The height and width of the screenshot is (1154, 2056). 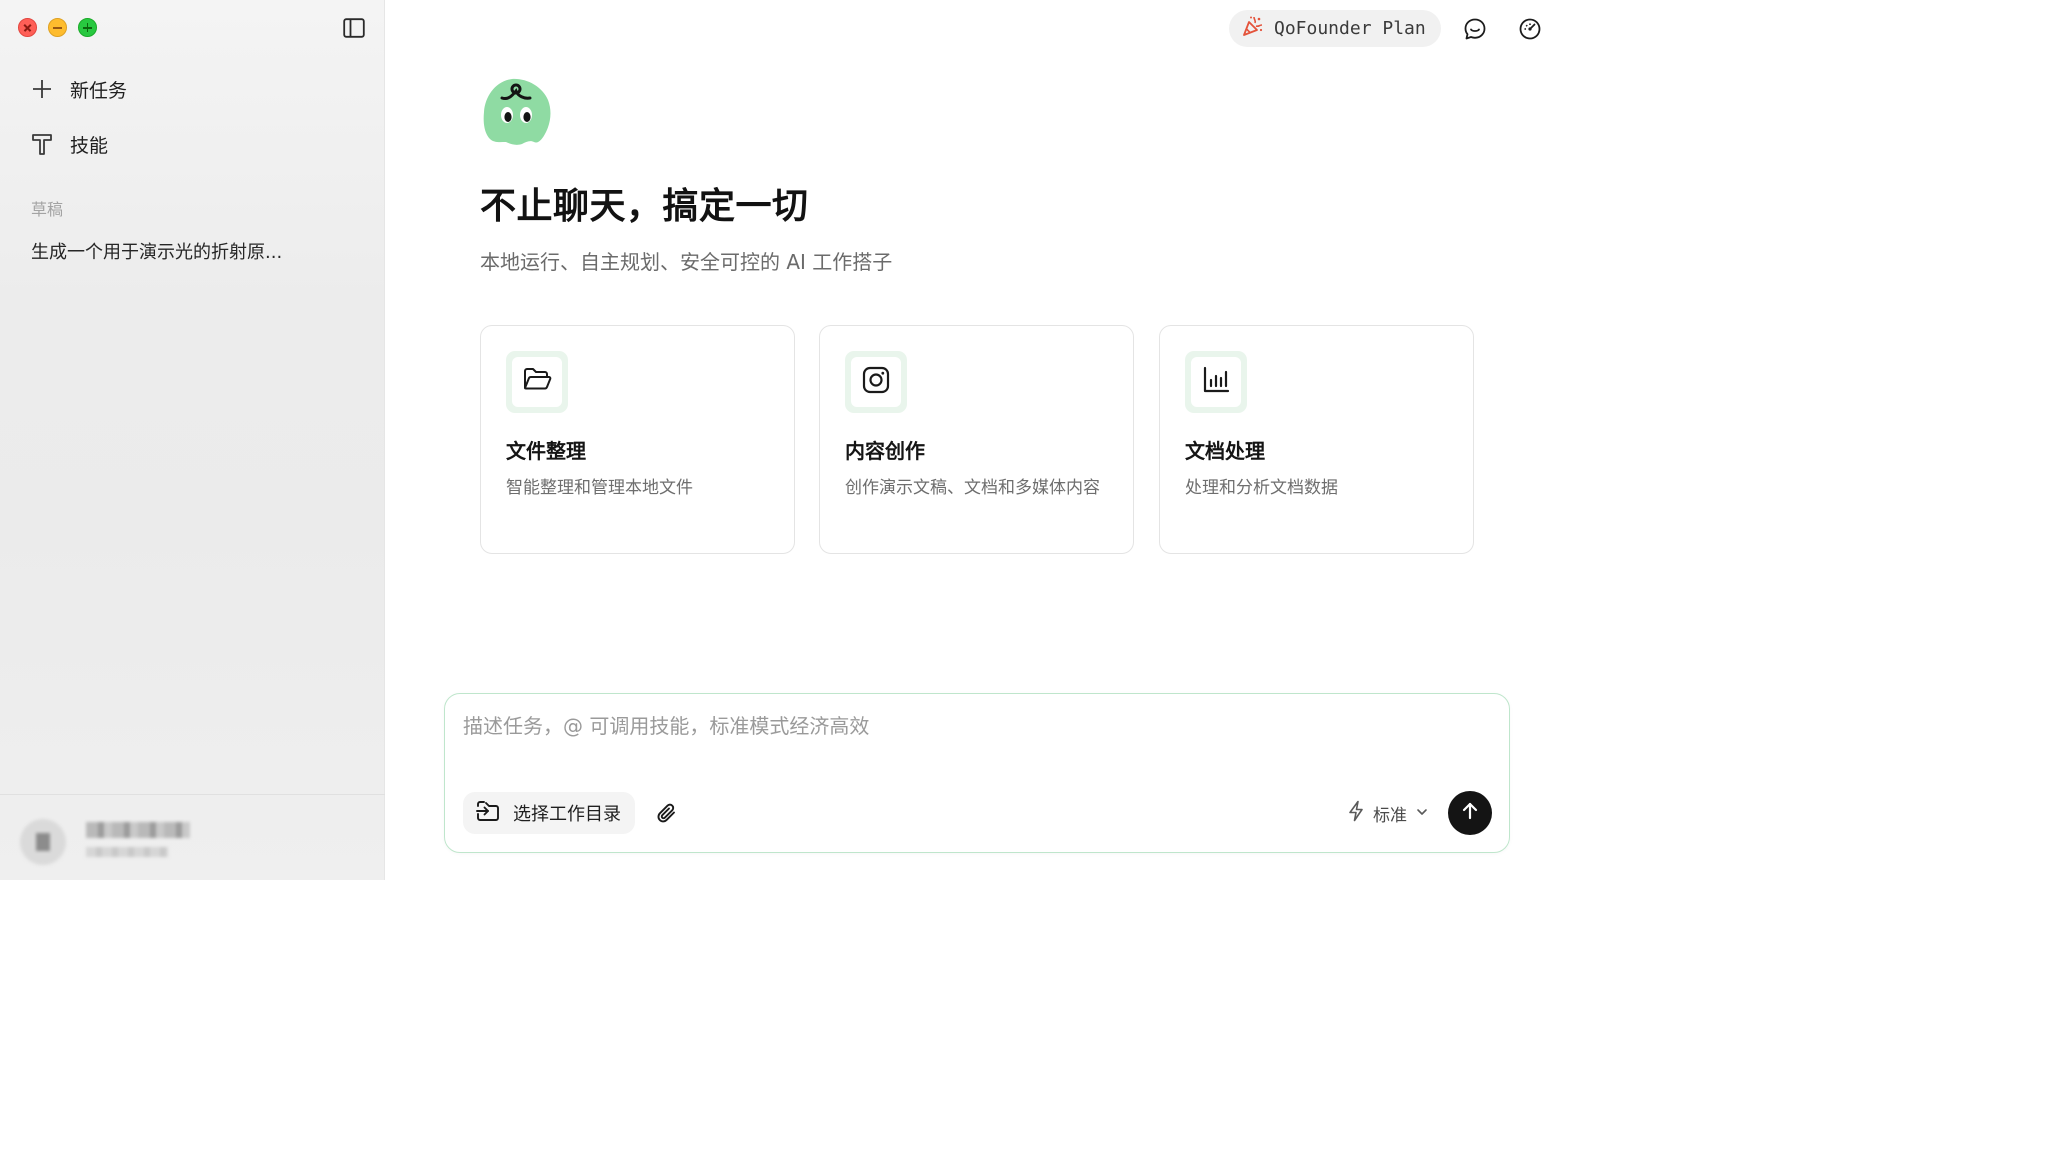 What do you see at coordinates (127, 852) in the screenshot?
I see `user-subtitle-redacted` at bounding box center [127, 852].